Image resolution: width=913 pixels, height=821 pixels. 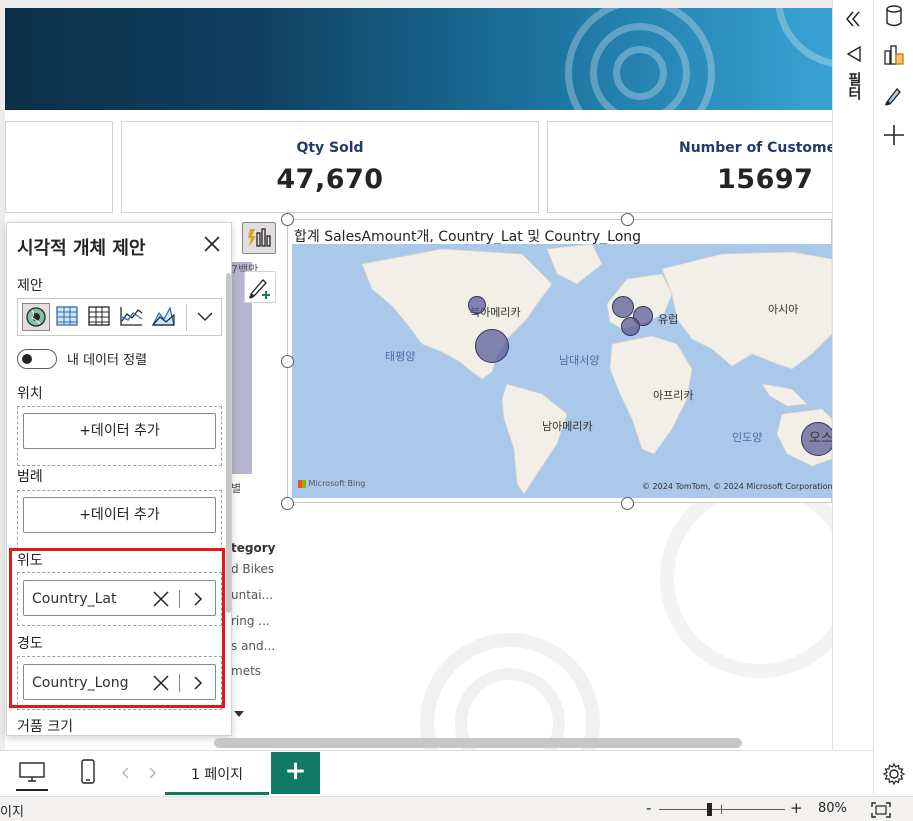 I want to click on format-brush-icon, so click(x=894, y=95).